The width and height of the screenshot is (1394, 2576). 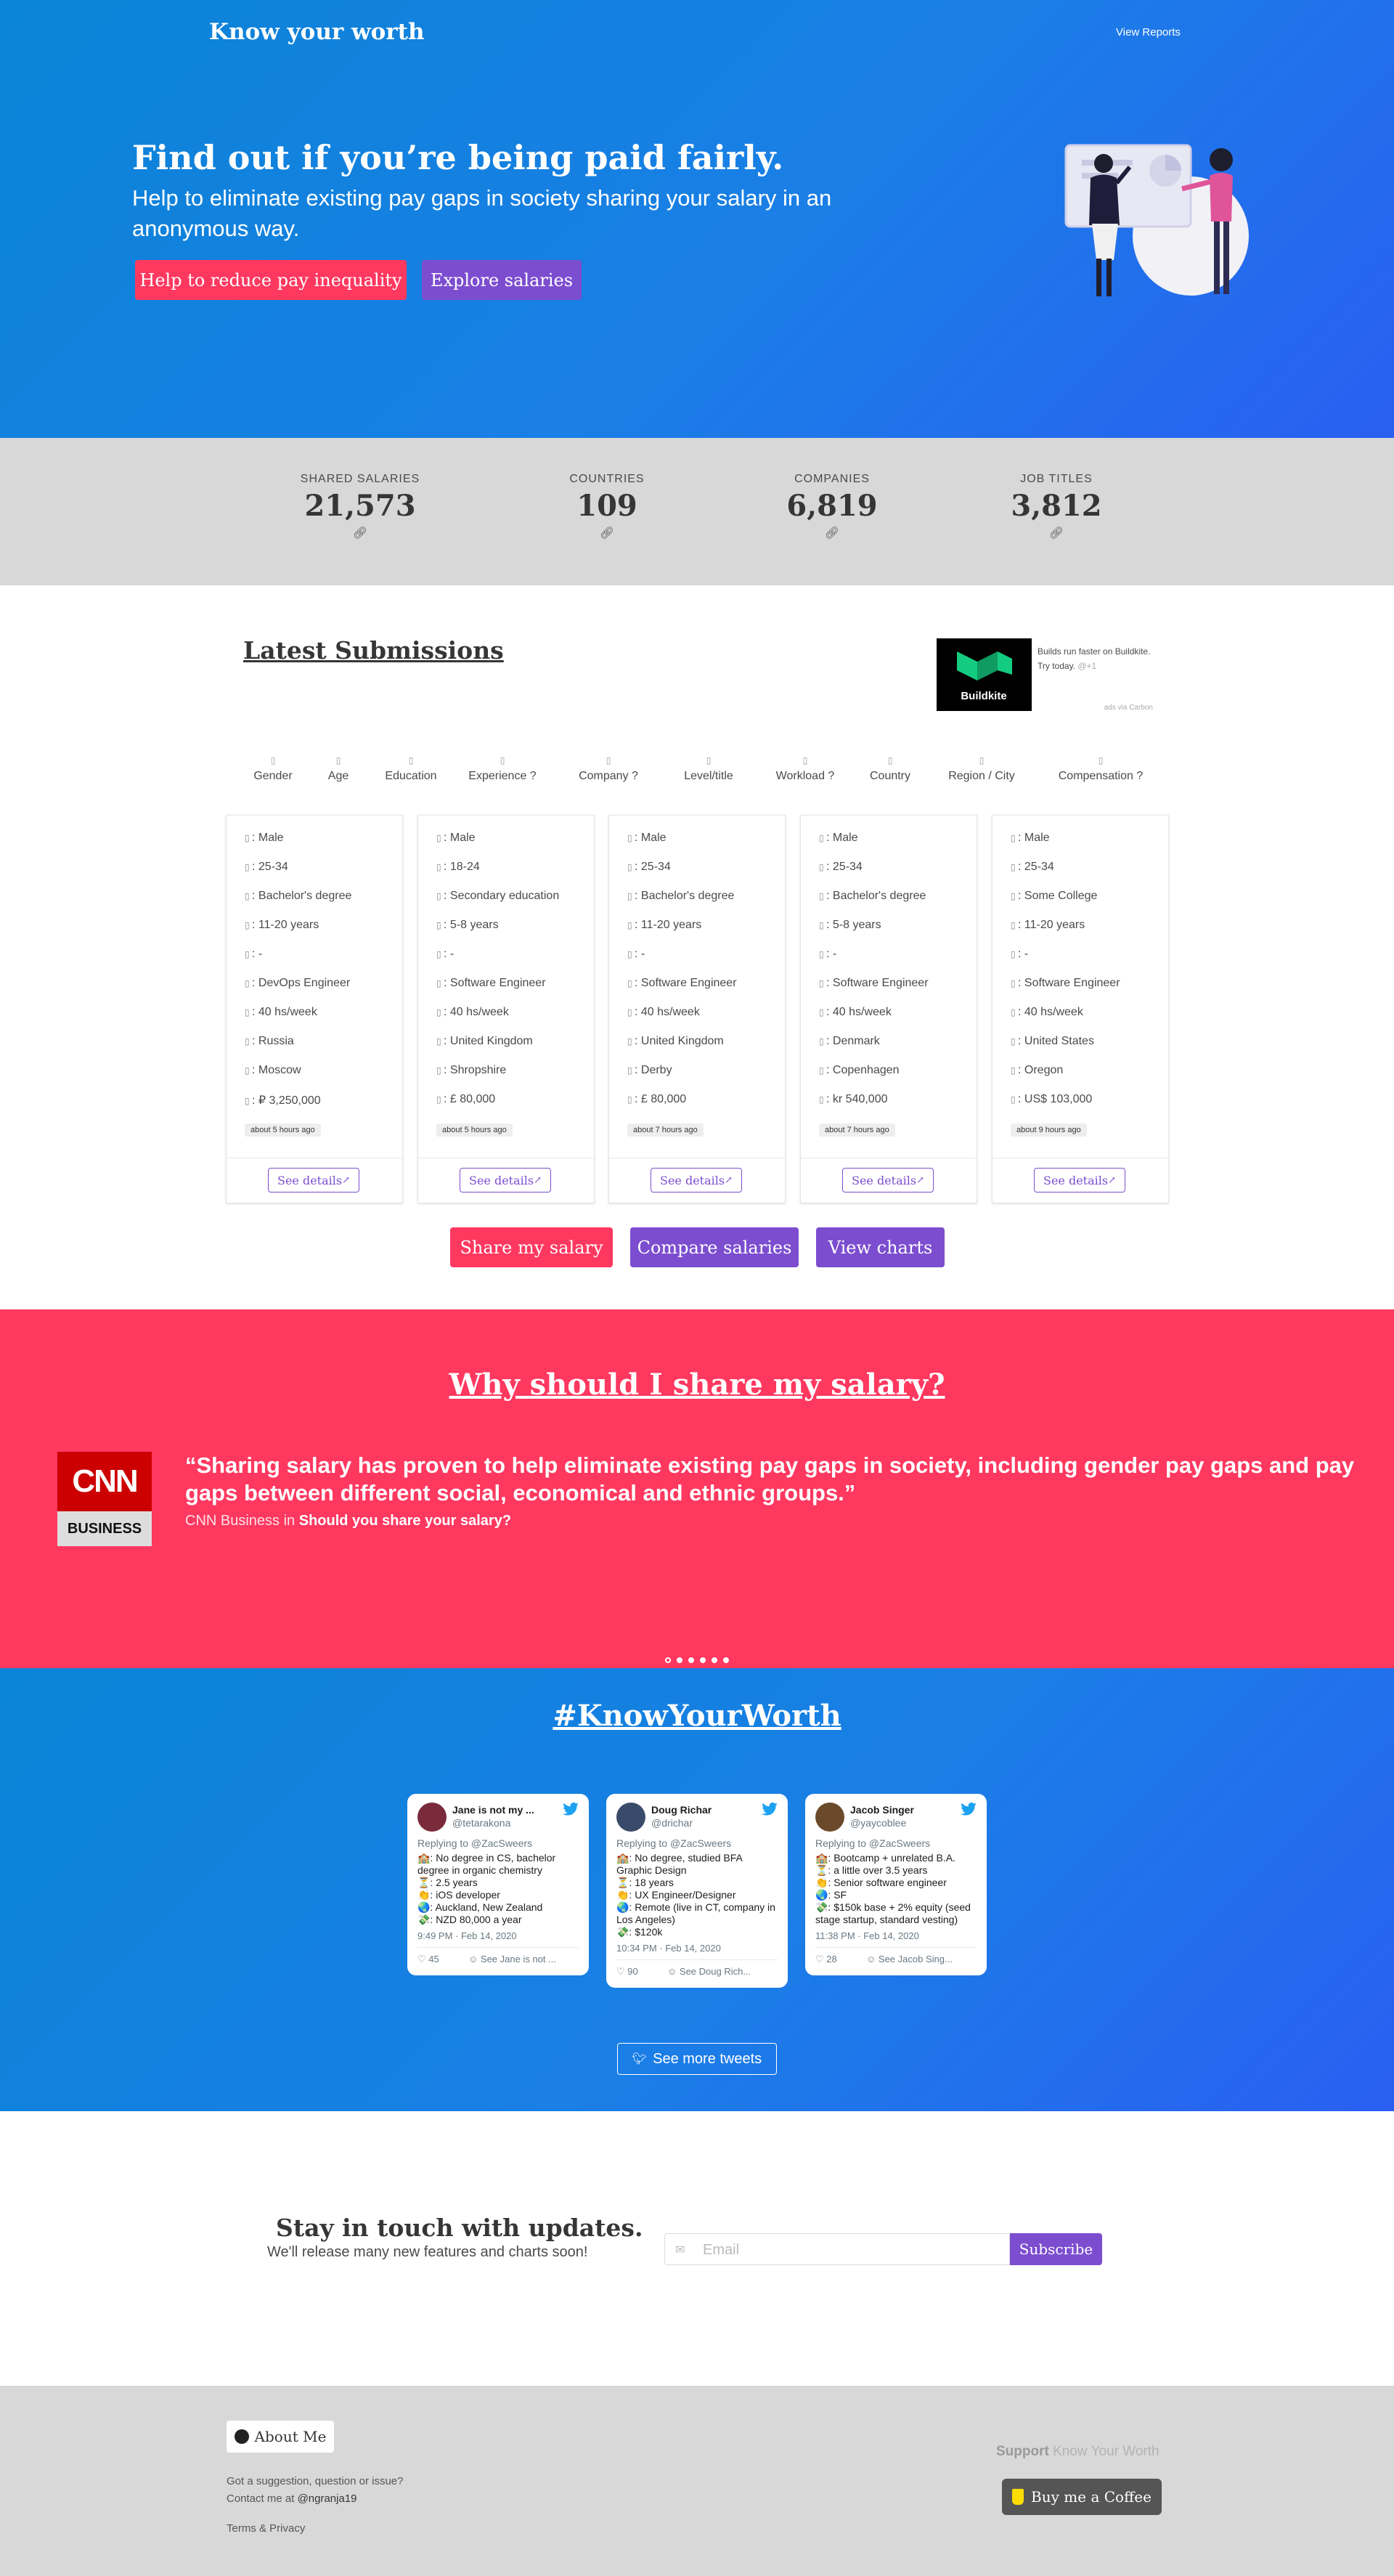 What do you see at coordinates (473, 1013) in the screenshot?
I see `card-row-workload: ▯: 40 hs/week` at bounding box center [473, 1013].